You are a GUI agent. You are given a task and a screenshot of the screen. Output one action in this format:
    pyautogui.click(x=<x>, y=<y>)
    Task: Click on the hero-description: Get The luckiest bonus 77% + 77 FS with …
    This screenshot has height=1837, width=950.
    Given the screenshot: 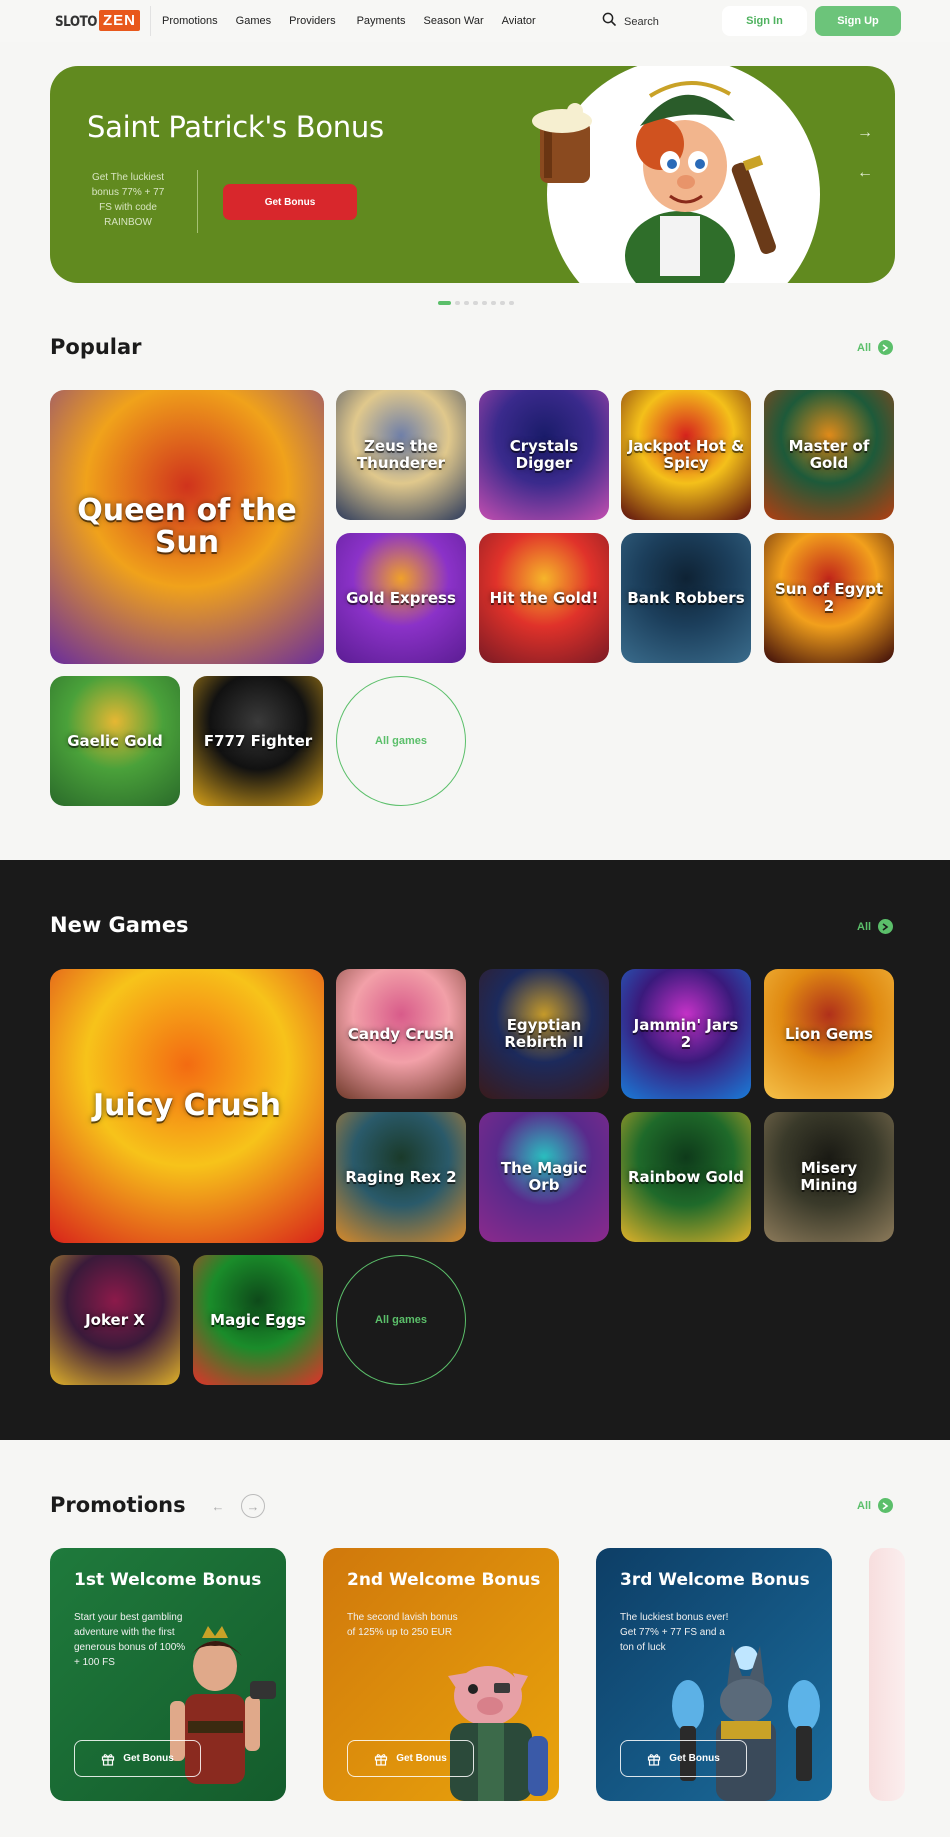 What is the action you would take?
    pyautogui.click(x=128, y=200)
    